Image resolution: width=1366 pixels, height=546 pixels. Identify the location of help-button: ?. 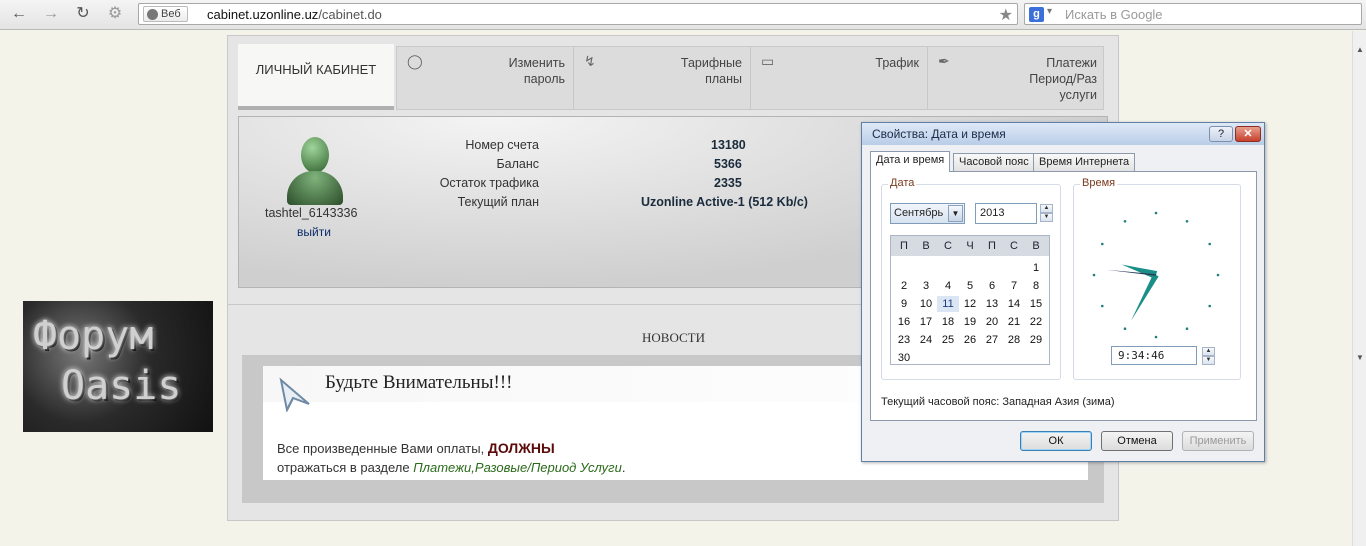
(1221, 134).